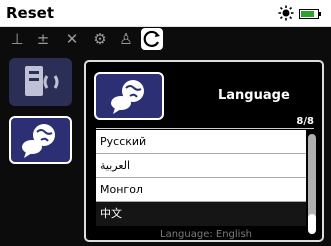 The image size is (331, 246). What do you see at coordinates (305, 121) in the screenshot?
I see `item-count: 8/8` at bounding box center [305, 121].